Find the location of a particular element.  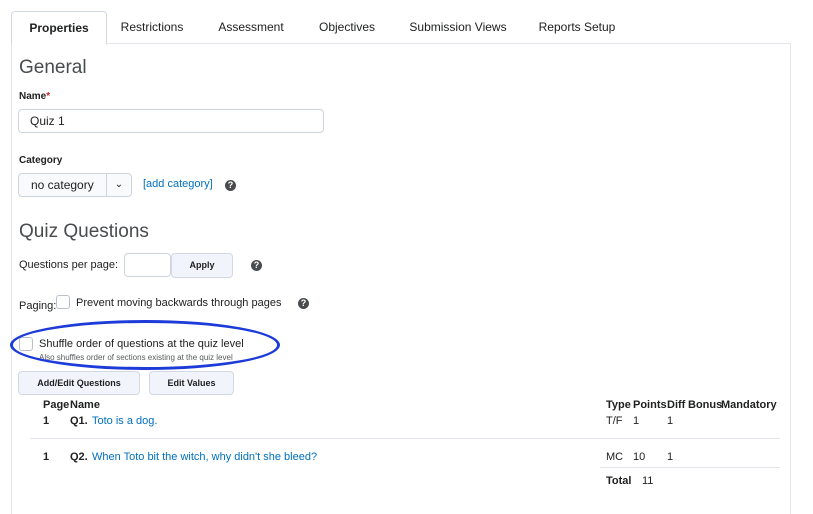

column-header-page: Page is located at coordinates (56, 405).